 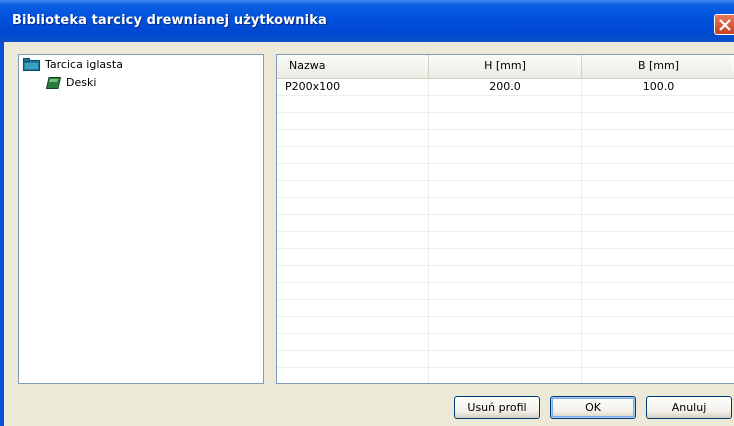 I want to click on ok-button: OK, so click(x=593, y=407).